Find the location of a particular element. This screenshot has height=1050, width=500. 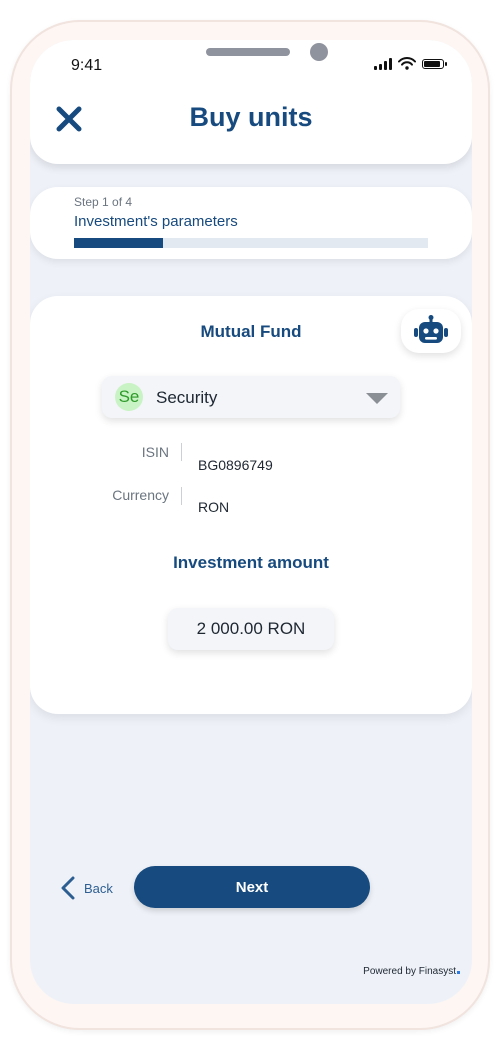

status-icons is located at coordinates (410, 63).